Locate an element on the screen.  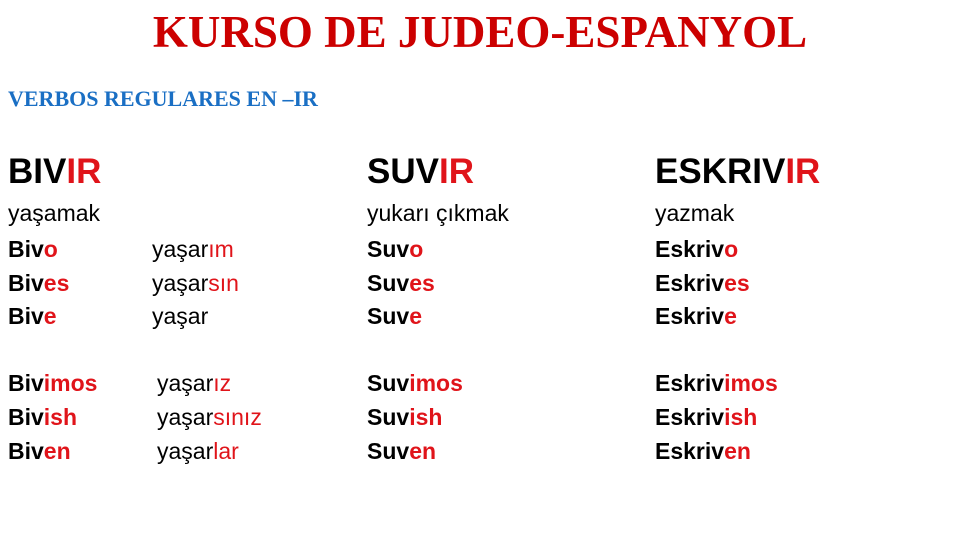
turkish-form: yaşarsın is located at coordinates (195, 283).